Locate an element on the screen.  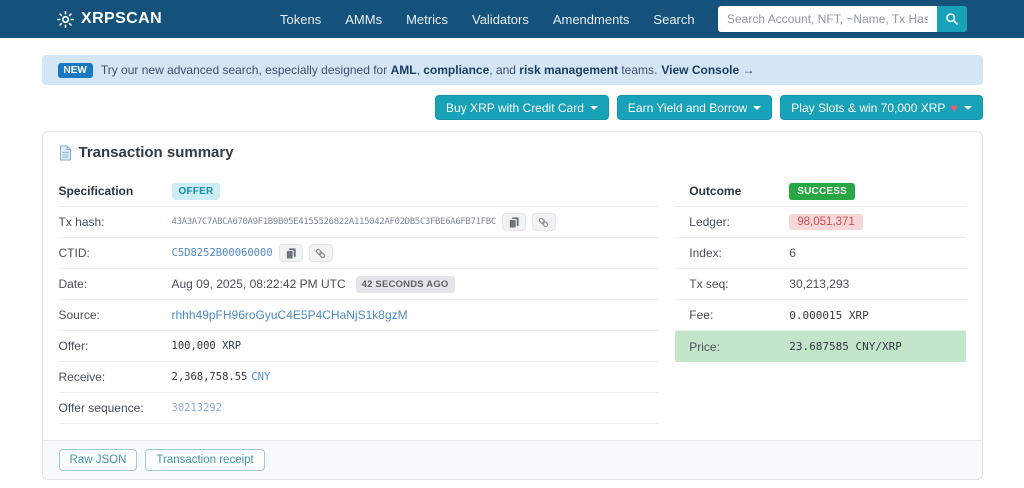
price-row: Price: 23.687585 CNY/XRP is located at coordinates (820, 346).